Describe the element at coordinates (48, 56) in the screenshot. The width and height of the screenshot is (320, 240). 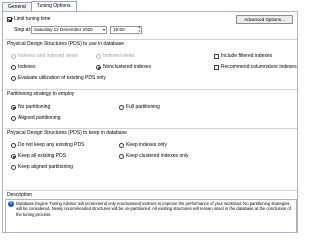
I see `indexes-and-views-label: Indexes and indexed views` at that location.